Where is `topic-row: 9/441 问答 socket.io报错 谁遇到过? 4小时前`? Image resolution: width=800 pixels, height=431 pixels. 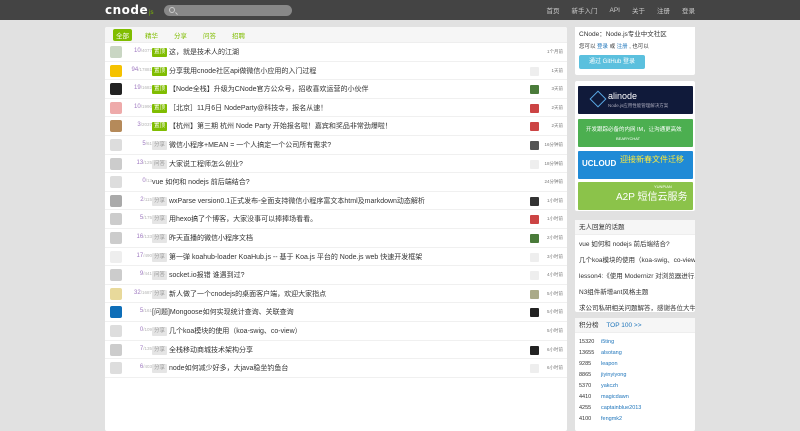 topic-row: 9/441 问答 socket.io报错 谁遇到过? 4小时前 is located at coordinates (336, 275).